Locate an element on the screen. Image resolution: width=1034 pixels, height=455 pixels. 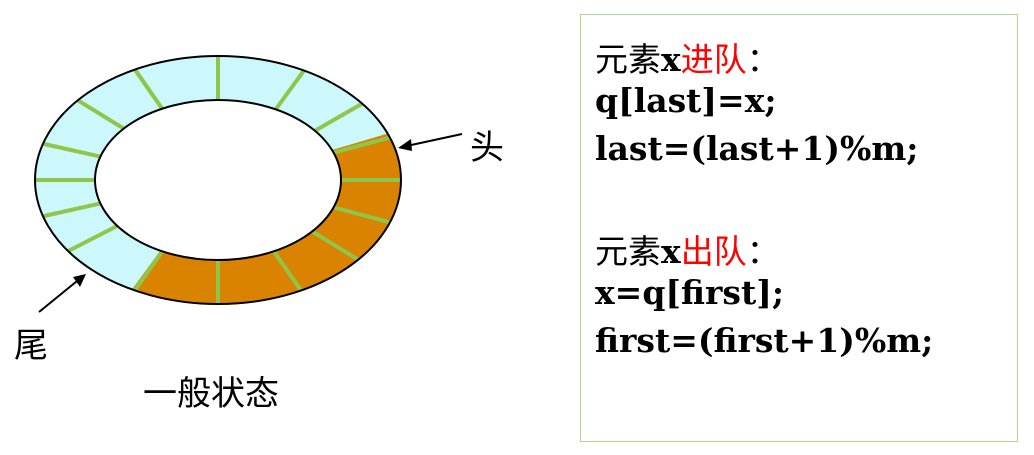
ring-occupied-region is located at coordinates (266, 218).